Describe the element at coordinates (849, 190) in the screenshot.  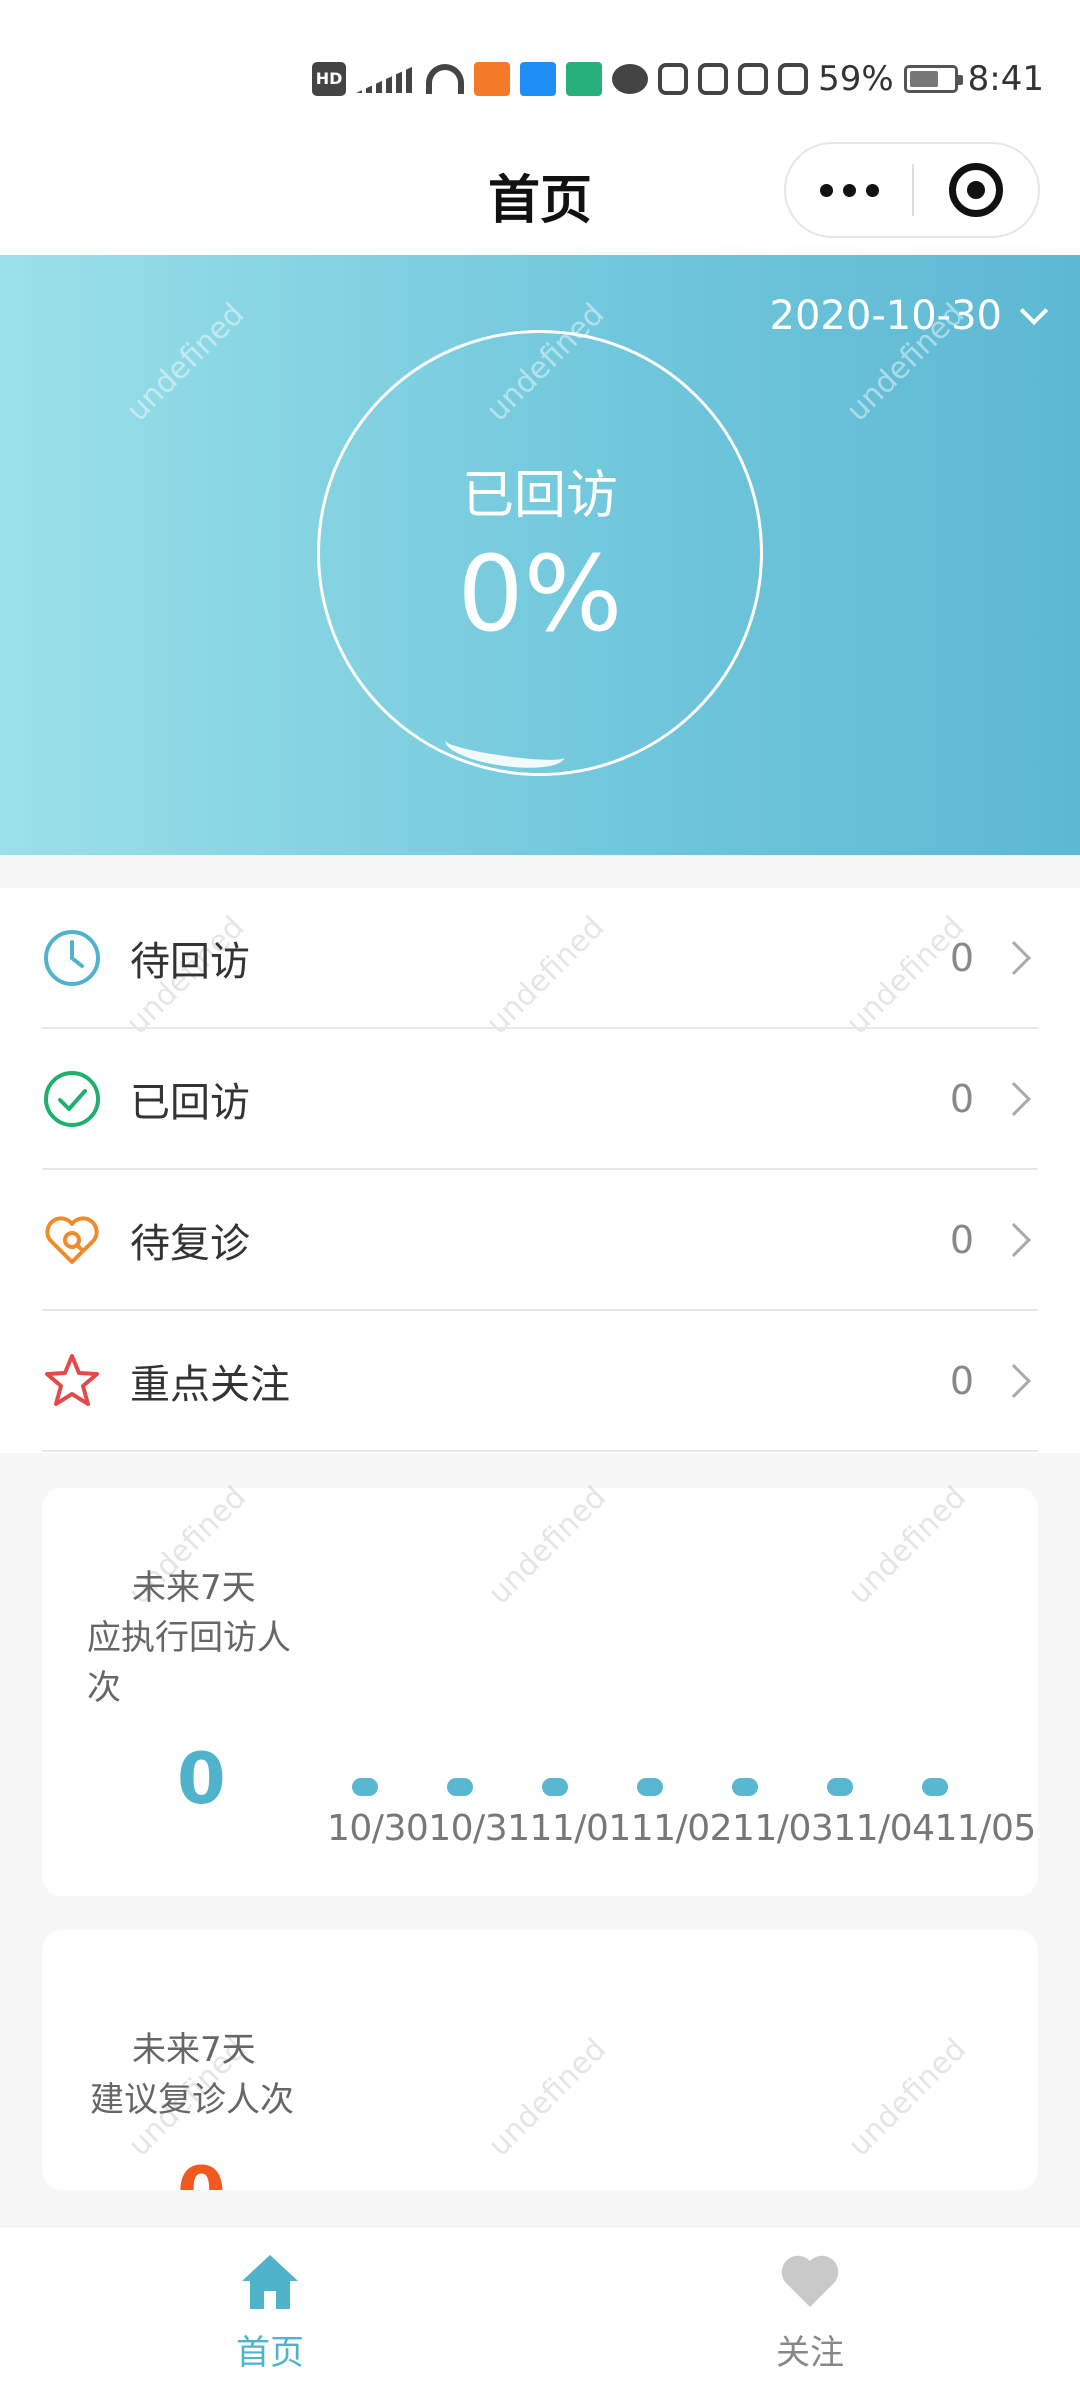
I see `more-dots-icon` at that location.